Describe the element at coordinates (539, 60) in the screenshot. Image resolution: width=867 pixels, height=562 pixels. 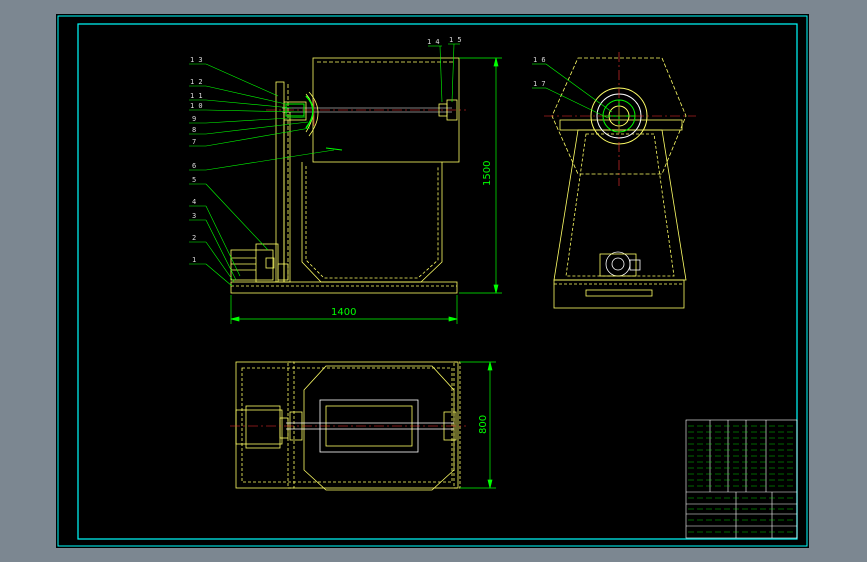
I see `callout-16: 1 6` at that location.